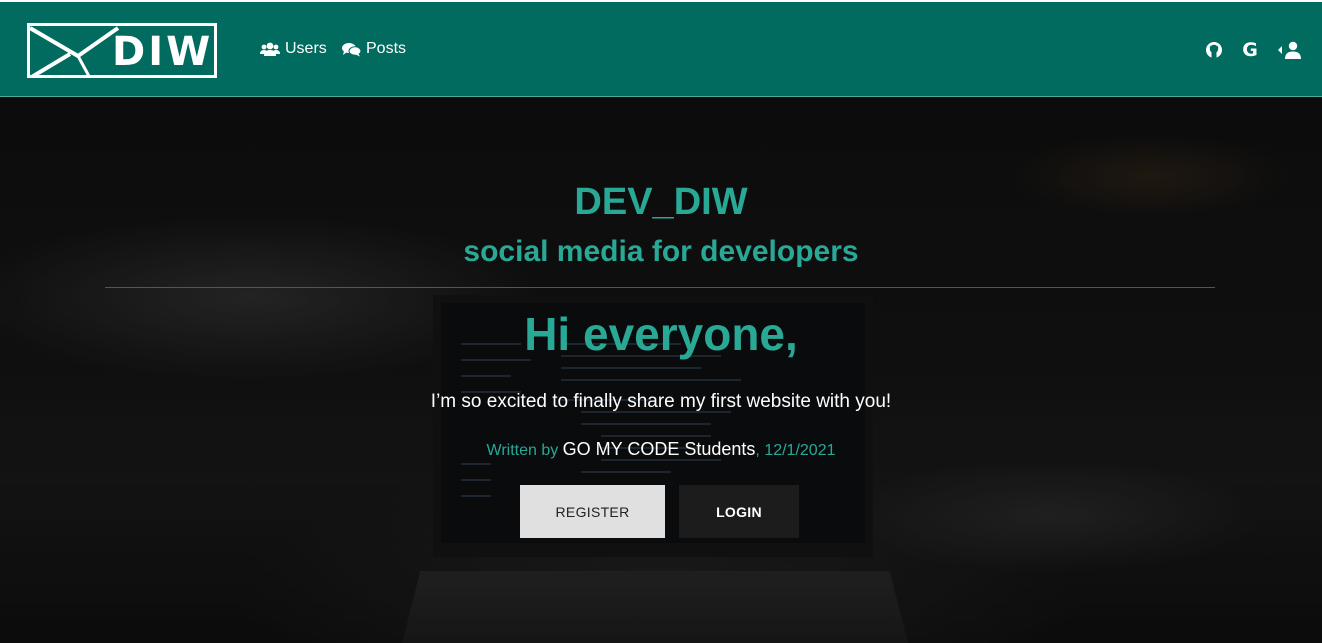  I want to click on brand-subtitle: social media for developers, so click(661, 251).